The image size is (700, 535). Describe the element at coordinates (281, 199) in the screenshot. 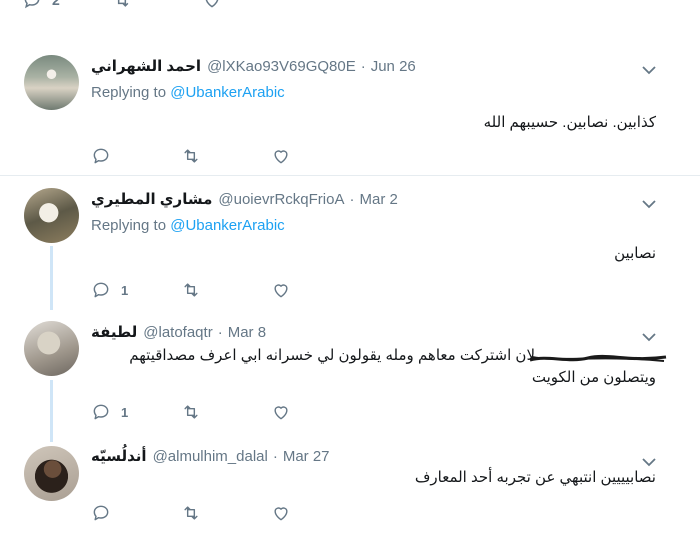

I see `user-handle: @uoievrRckqFrioA` at that location.